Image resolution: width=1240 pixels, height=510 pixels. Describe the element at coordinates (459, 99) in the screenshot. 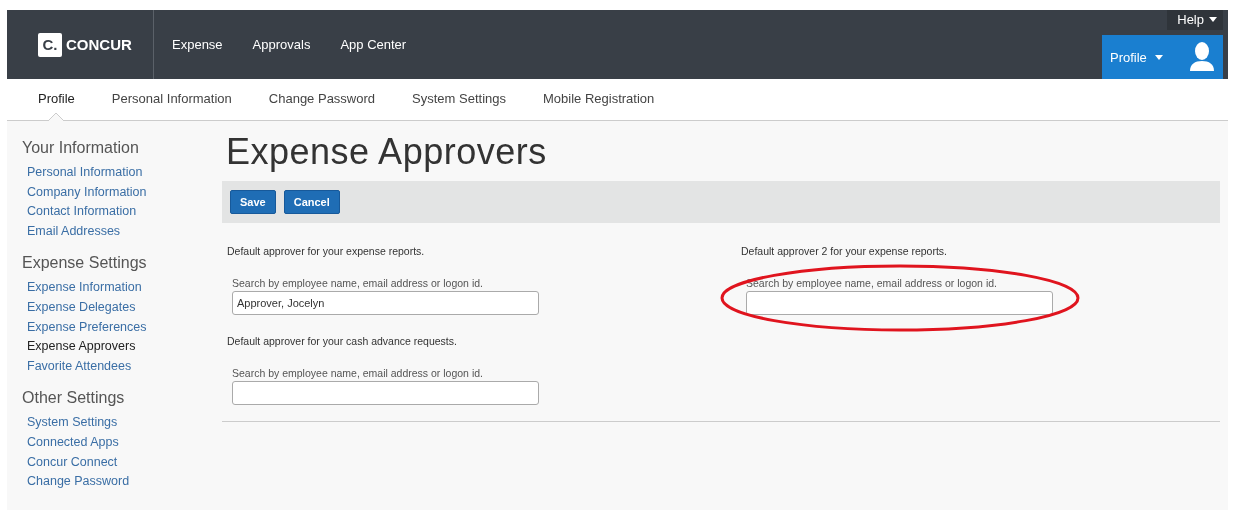

I see `subnav-tab: System Settings` at that location.